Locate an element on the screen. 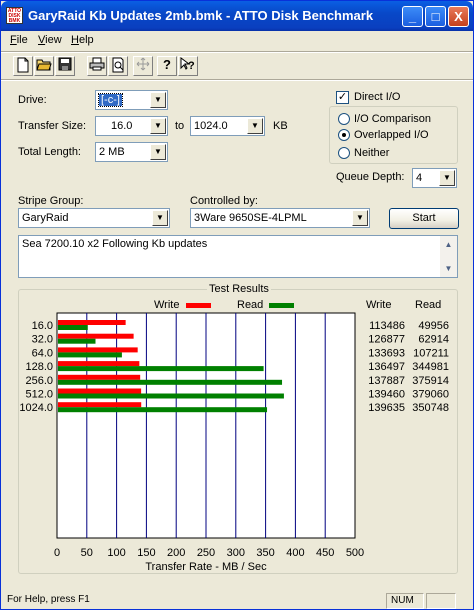  category-label: 1024.0 is located at coordinates (36, 408).